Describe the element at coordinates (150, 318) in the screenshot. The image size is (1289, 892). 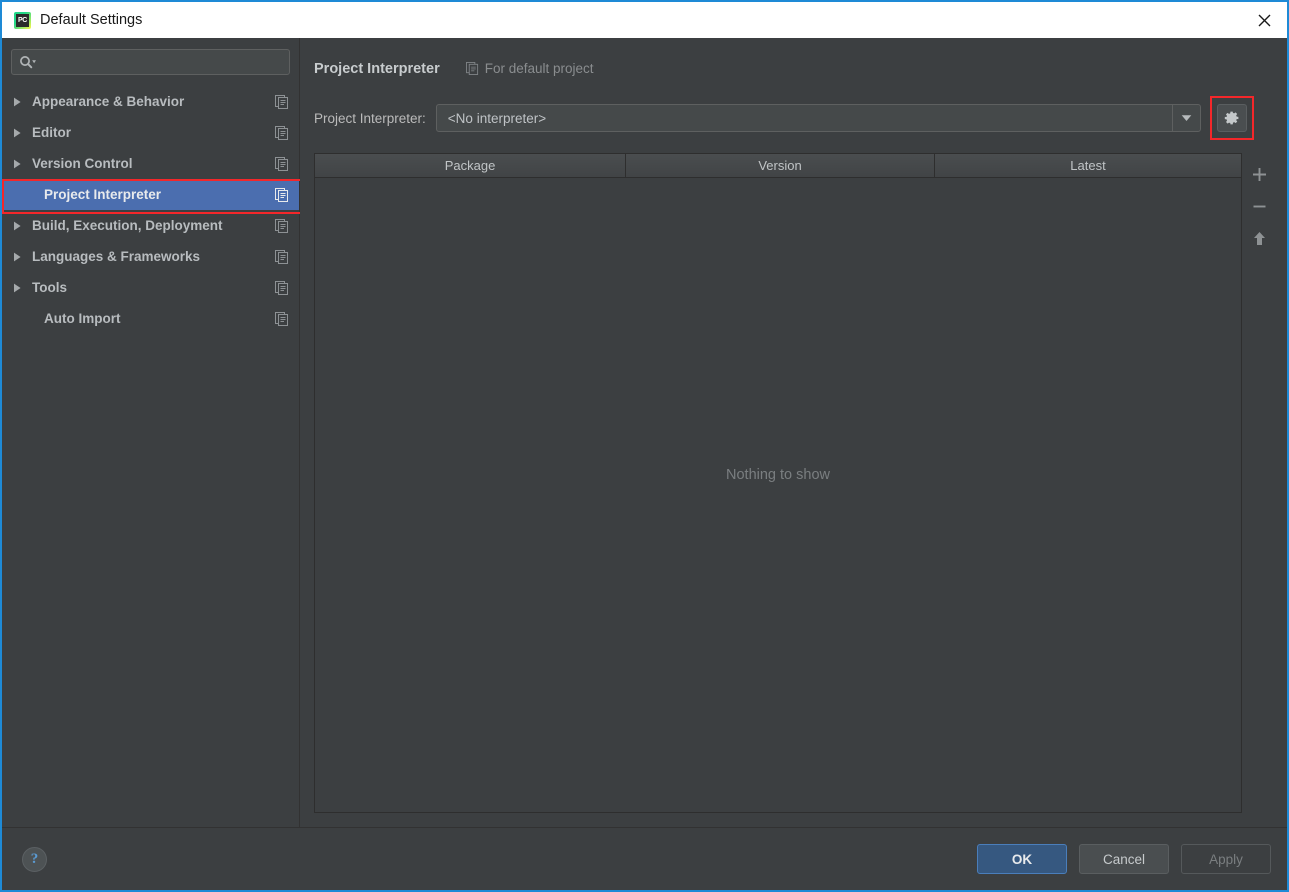
I see `sidebar-item-auto-import: Auto Import` at that location.